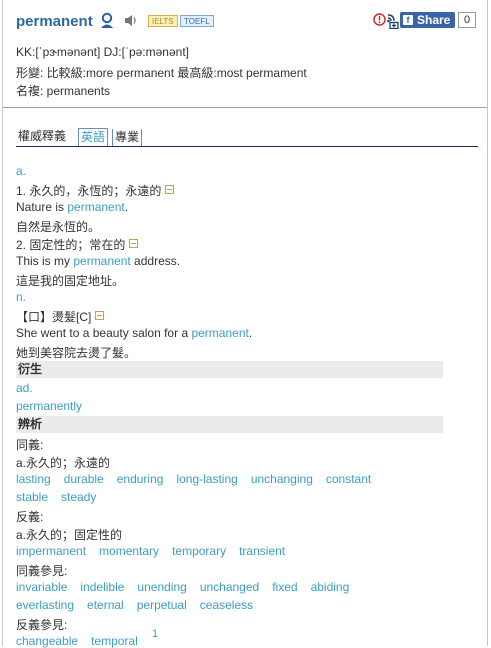  What do you see at coordinates (379, 21) in the screenshot?
I see `report-icon` at bounding box center [379, 21].